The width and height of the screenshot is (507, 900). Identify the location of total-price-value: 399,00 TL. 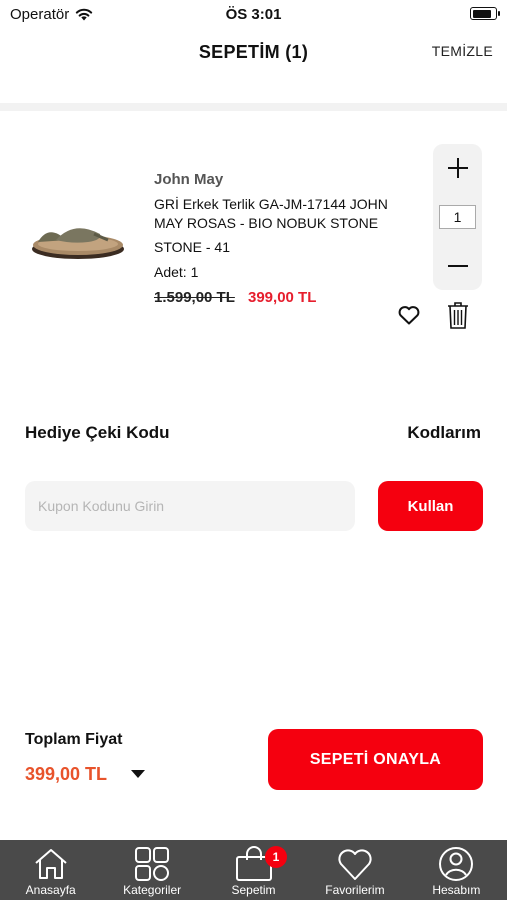
(66, 774).